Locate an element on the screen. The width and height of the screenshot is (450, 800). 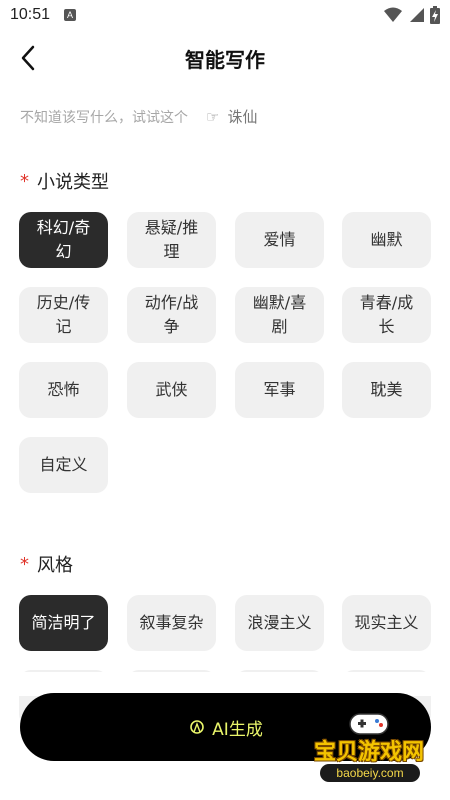
status-time: 10:51 is located at coordinates (30, 14).